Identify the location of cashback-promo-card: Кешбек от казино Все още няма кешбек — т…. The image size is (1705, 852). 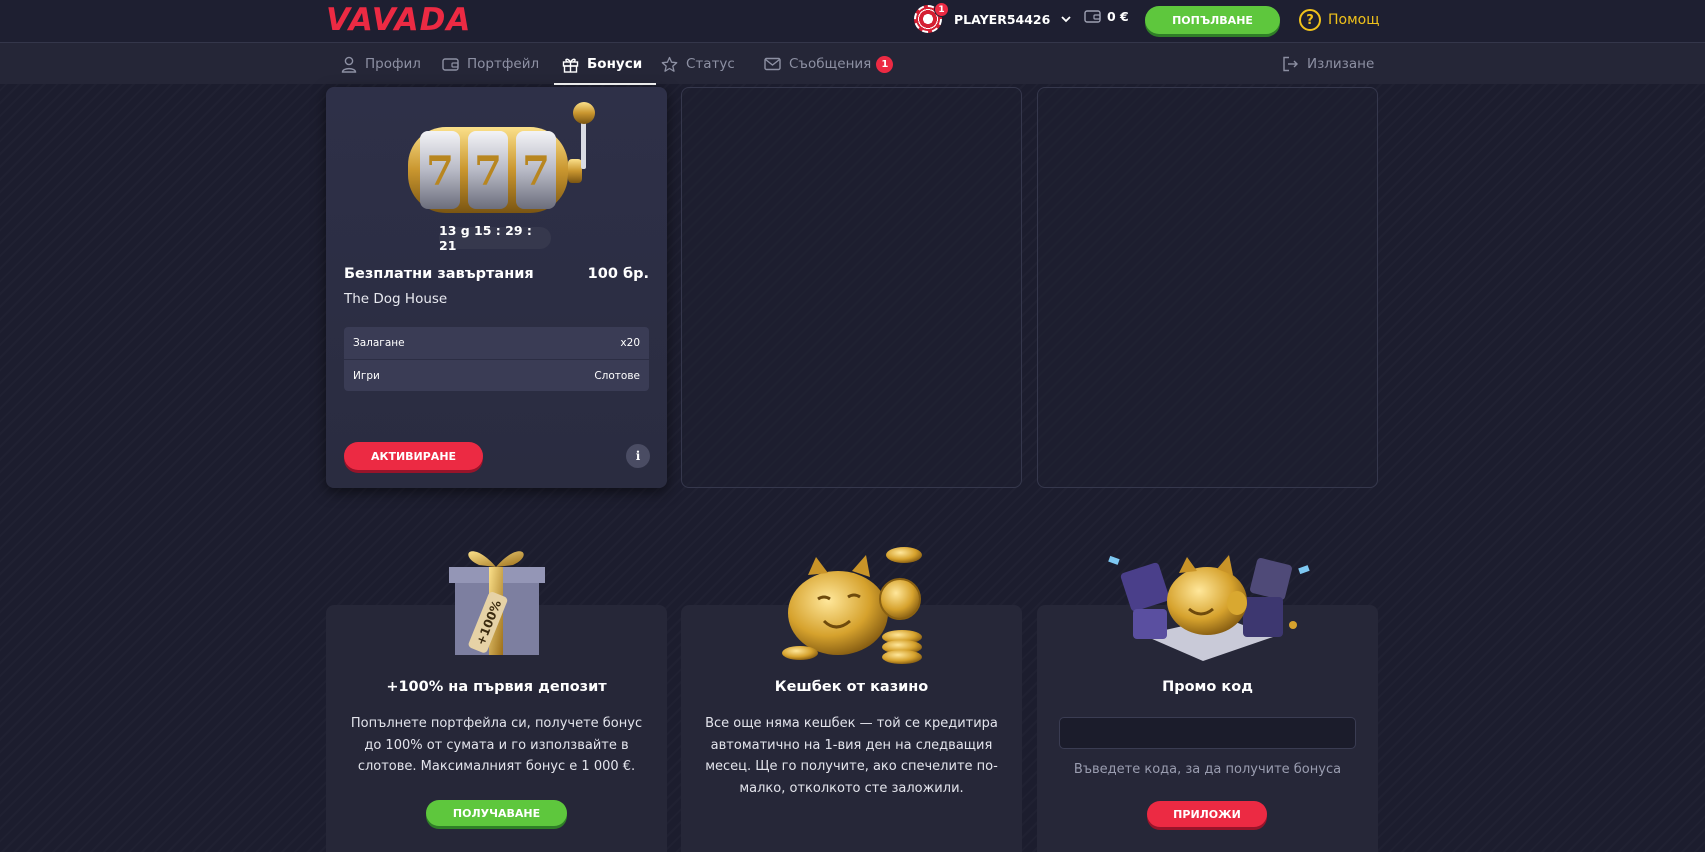
(851, 699).